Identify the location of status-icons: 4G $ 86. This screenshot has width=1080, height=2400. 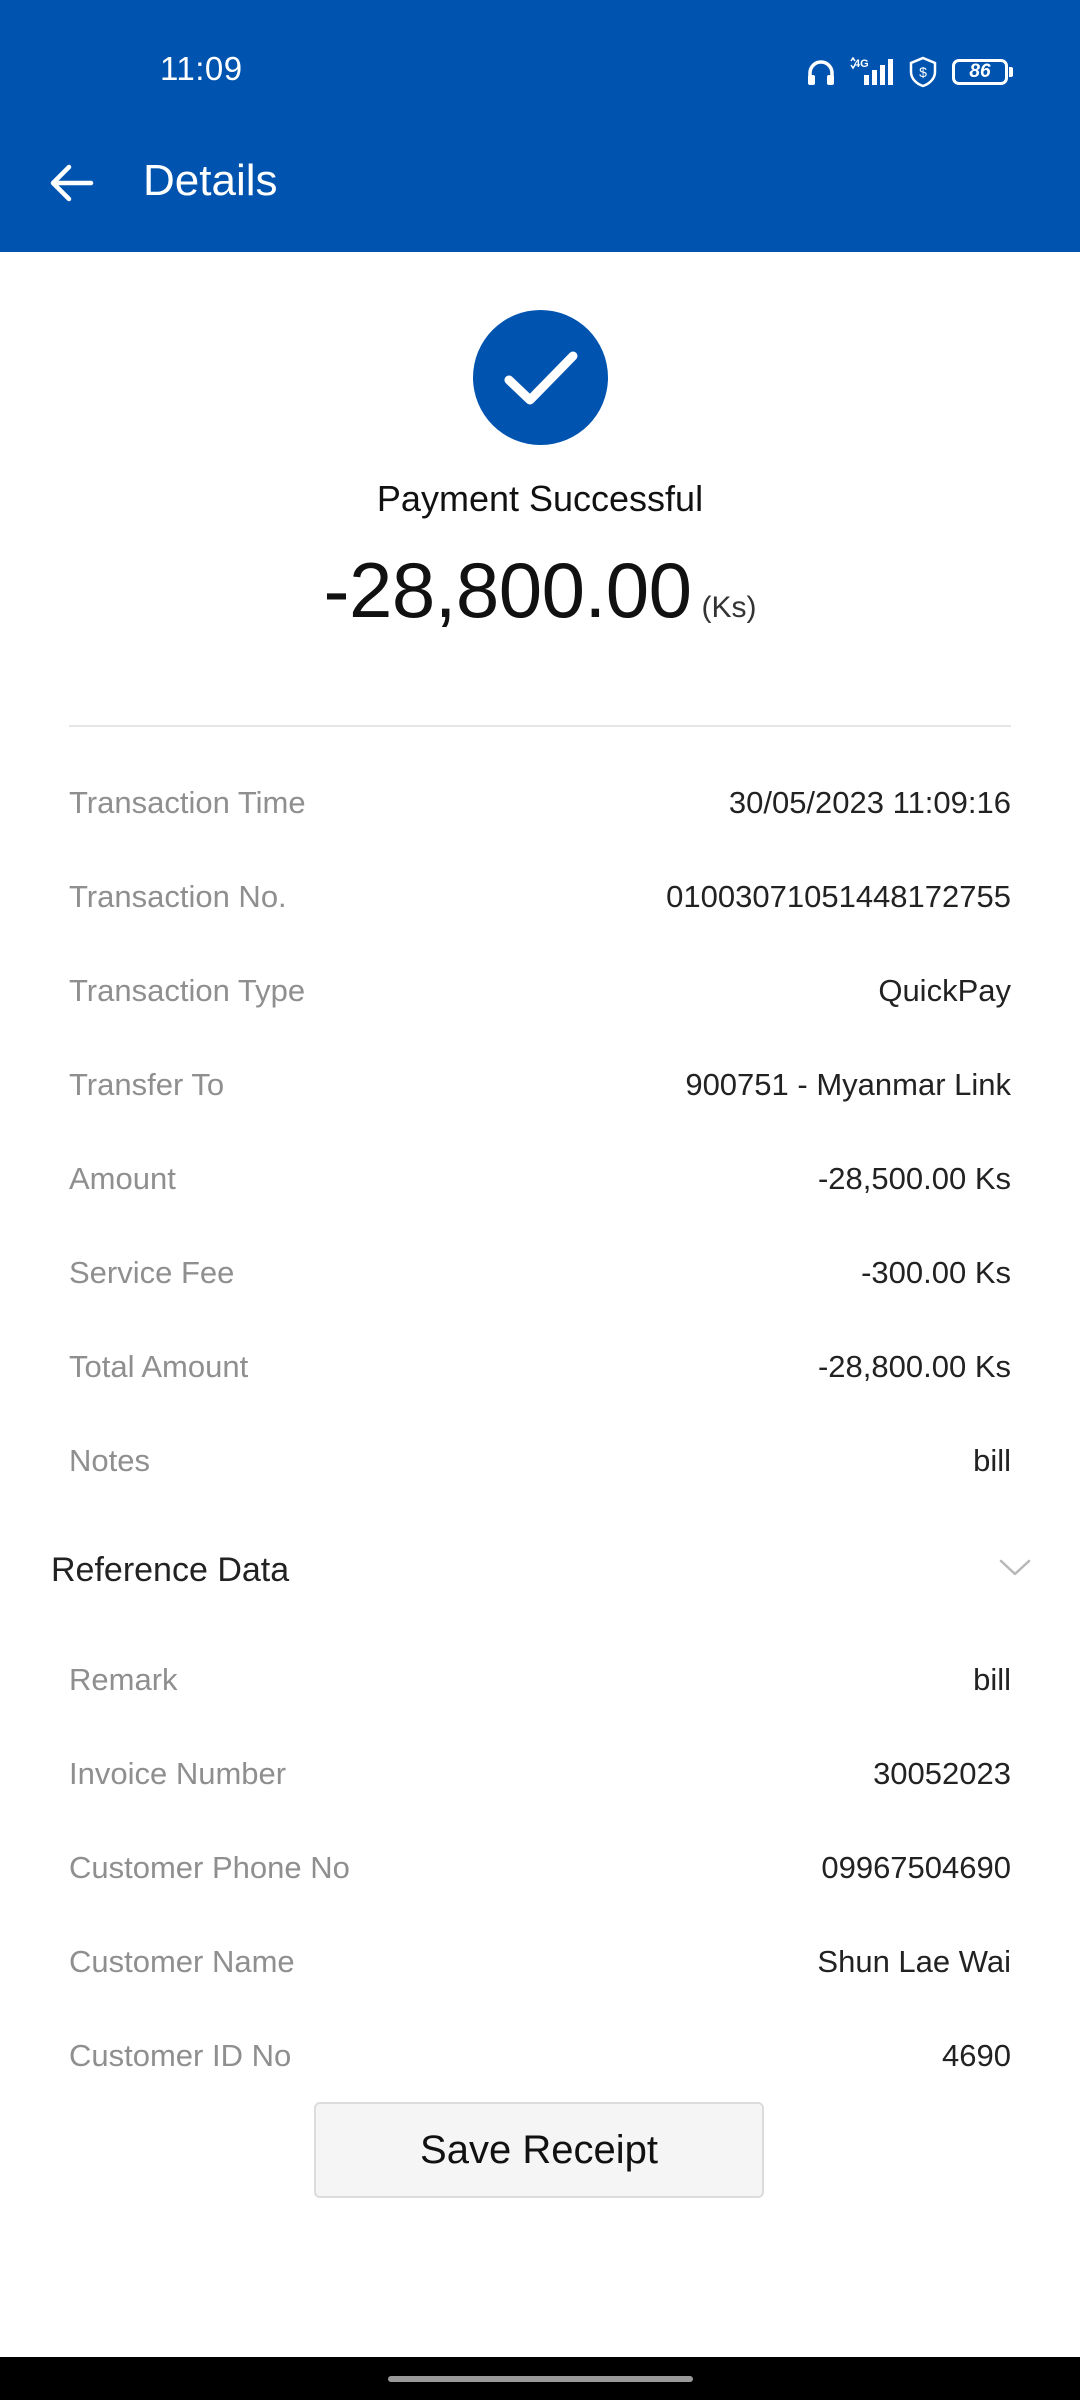
(909, 72).